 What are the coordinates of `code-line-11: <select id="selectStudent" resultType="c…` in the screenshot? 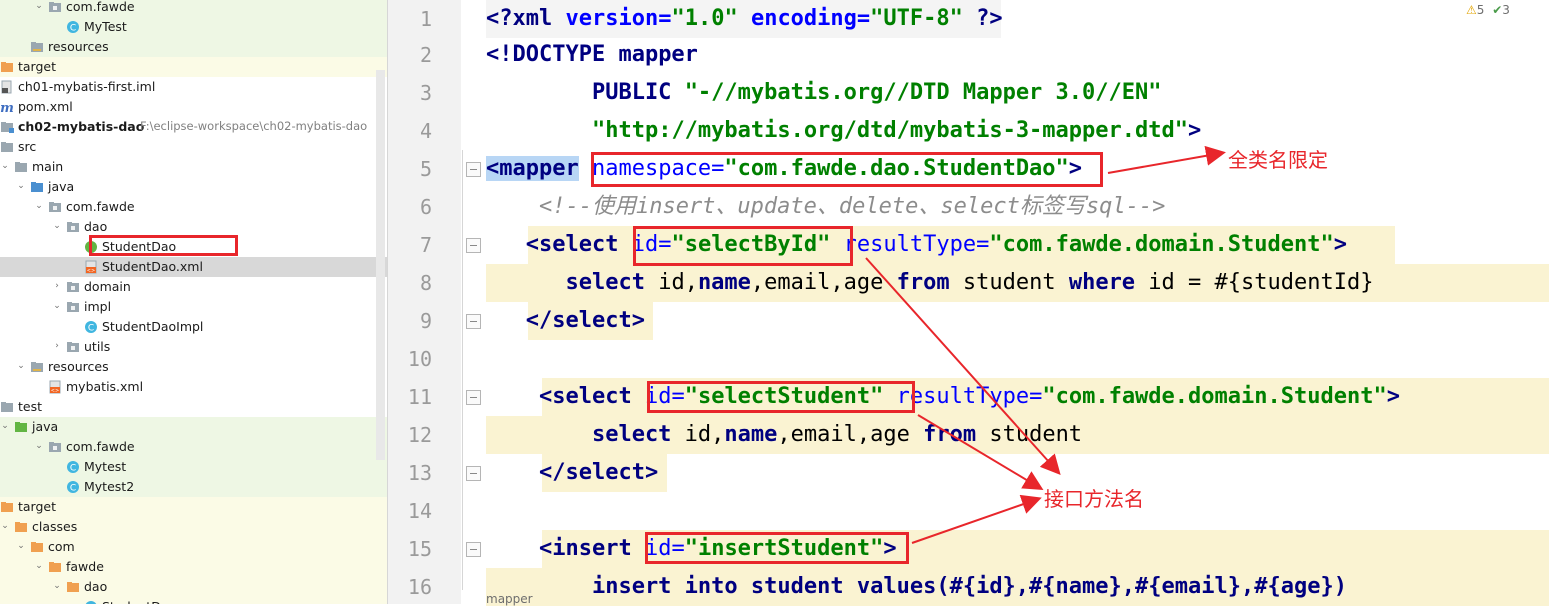 It's located at (943, 397).